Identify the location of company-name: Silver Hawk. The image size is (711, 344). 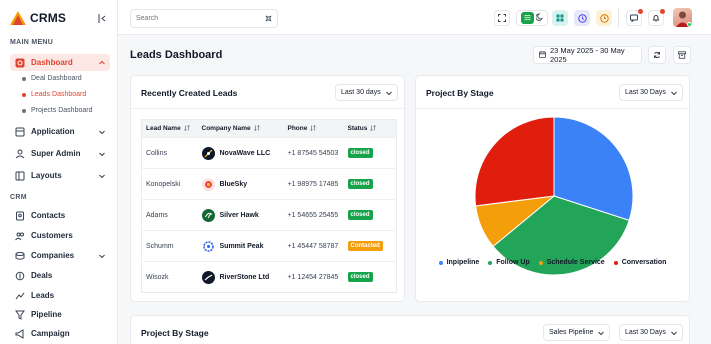
(239, 215).